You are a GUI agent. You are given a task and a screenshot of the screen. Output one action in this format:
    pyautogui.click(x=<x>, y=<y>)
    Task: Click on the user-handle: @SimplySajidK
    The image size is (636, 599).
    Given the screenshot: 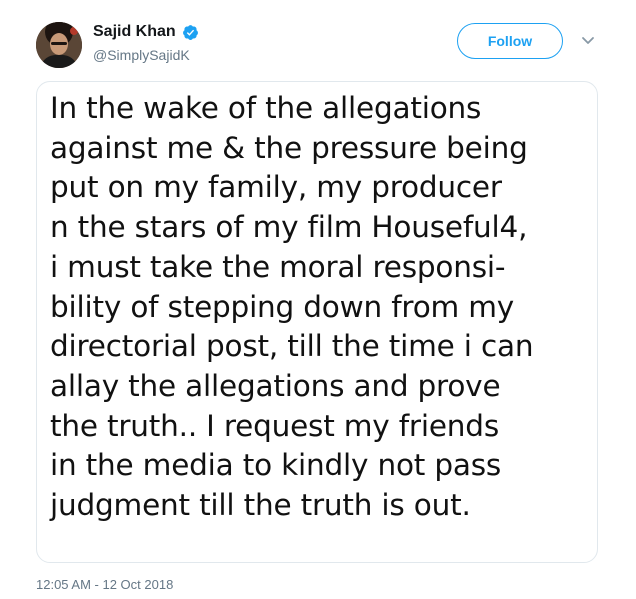 What is the action you would take?
    pyautogui.click(x=141, y=55)
    